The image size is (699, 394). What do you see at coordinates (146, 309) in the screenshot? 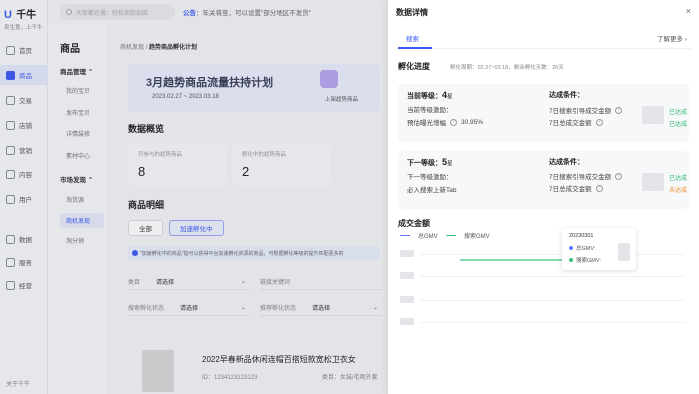
I see `filter-label: 搜索孵化状态` at bounding box center [146, 309].